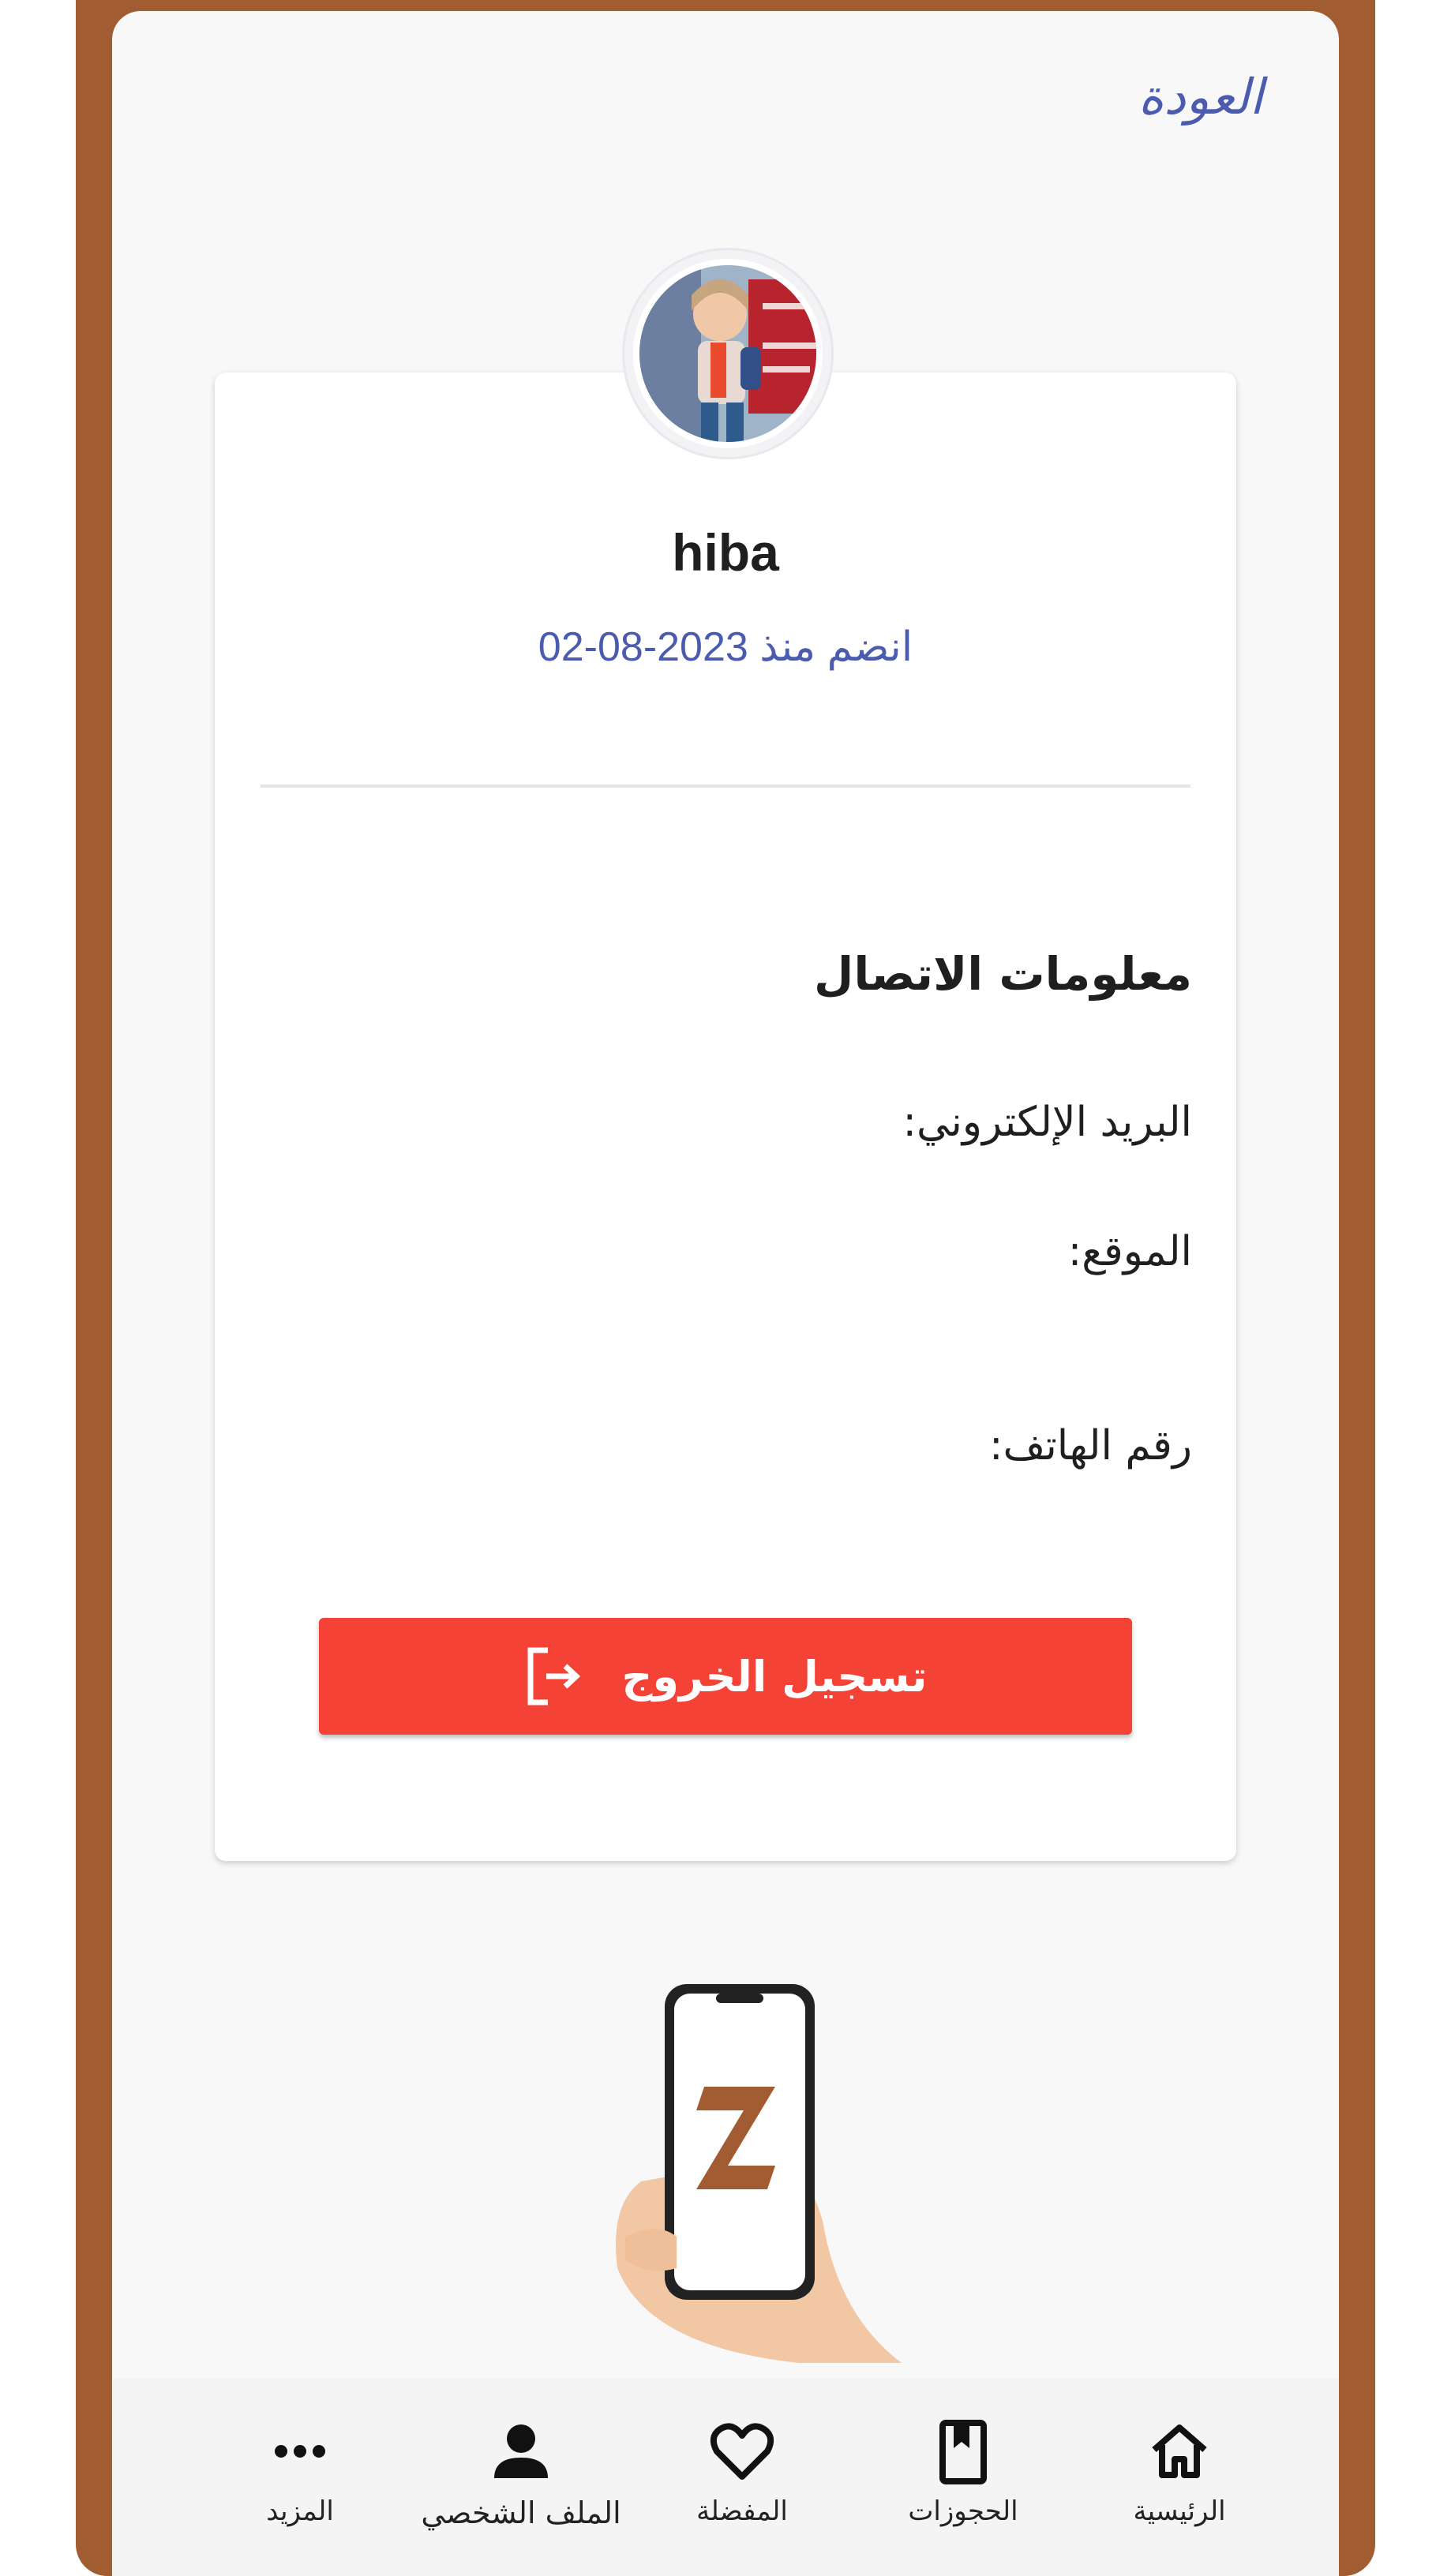 This screenshot has width=1451, height=2576. I want to click on nav-more: المزيد, so click(300, 2472).